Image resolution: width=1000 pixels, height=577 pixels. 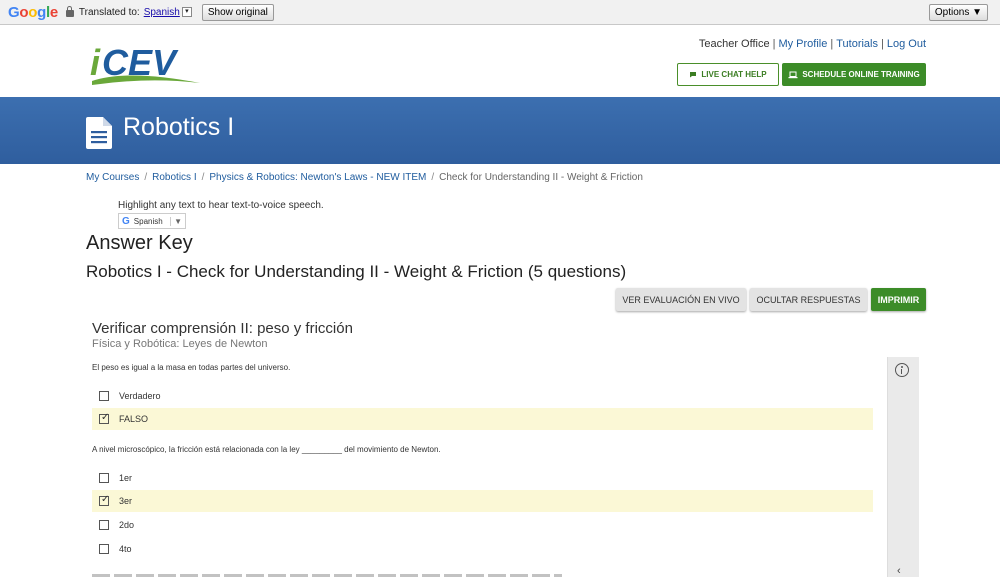 I want to click on quiz-subtitle: Física y Robótica: Leyes de Newton, so click(x=180, y=344).